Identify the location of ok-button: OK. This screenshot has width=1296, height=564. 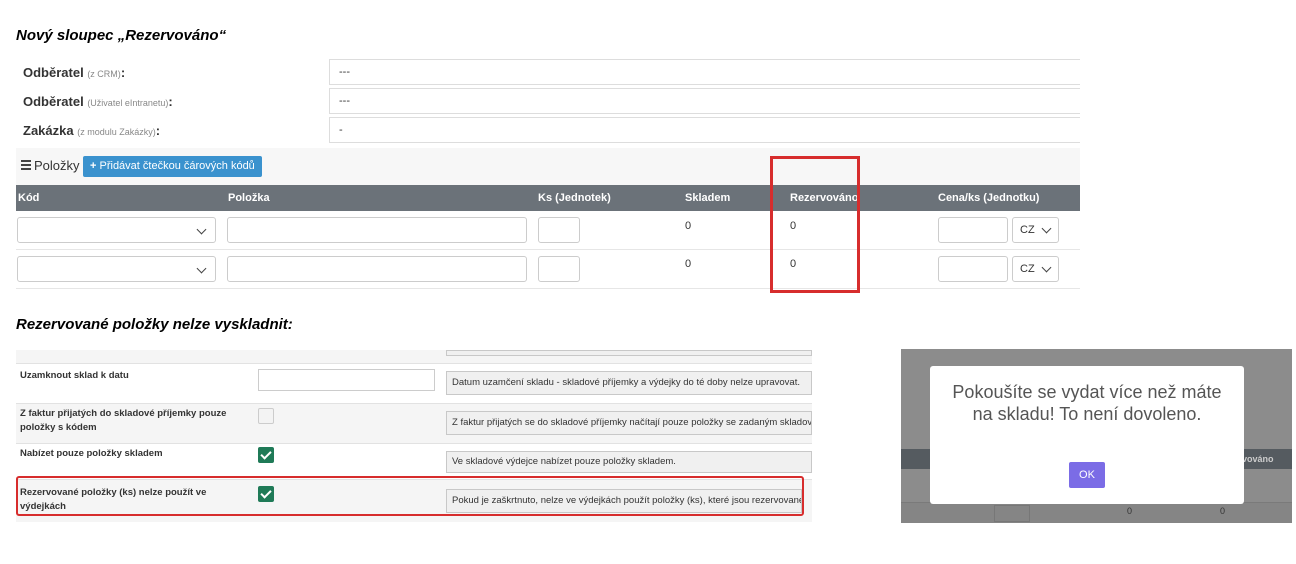
(1087, 475).